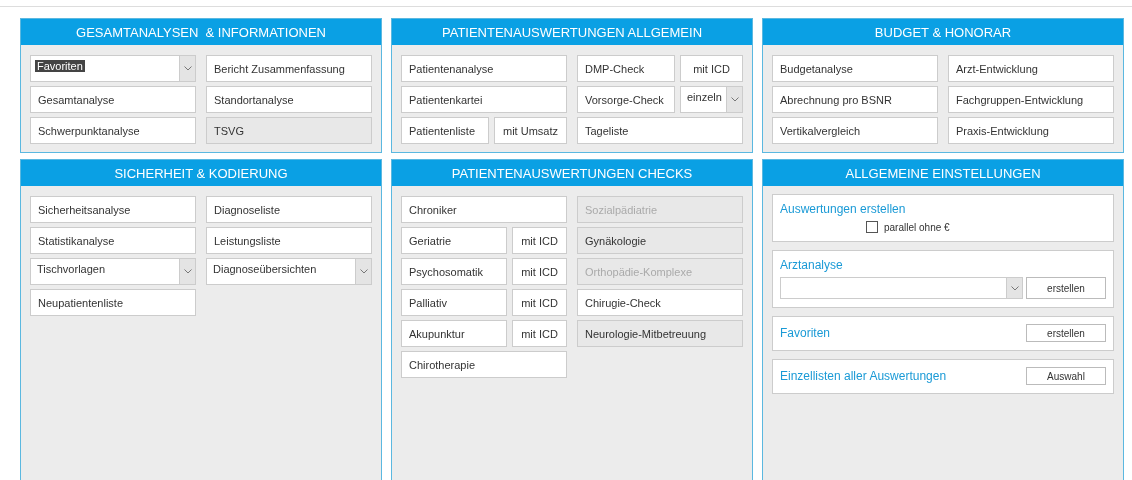 Image resolution: width=1132 pixels, height=480 pixels. Describe the element at coordinates (530, 130) in the screenshot. I see `option-button: mit Umsatz` at that location.